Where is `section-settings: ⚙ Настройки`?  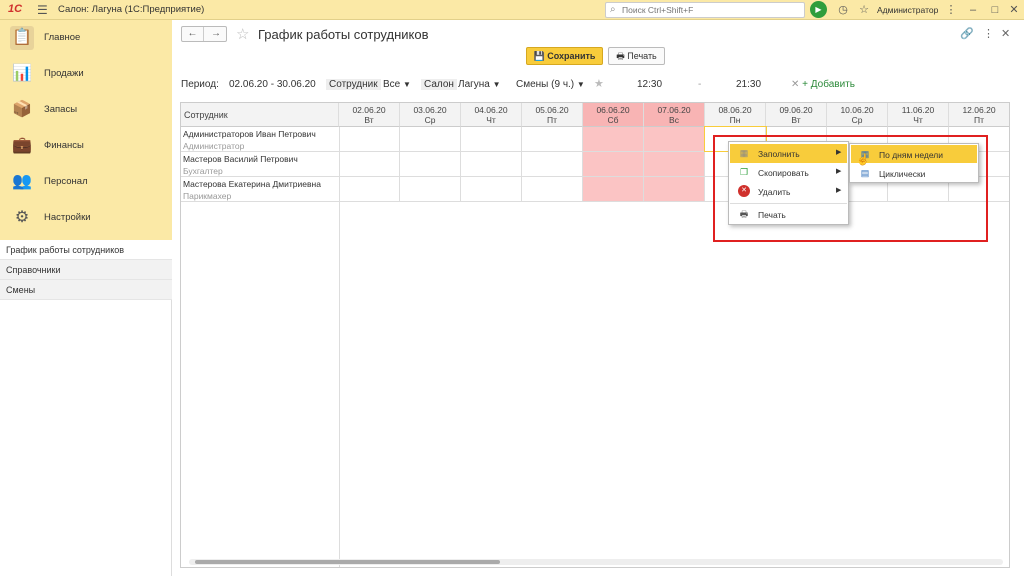
section-settings: ⚙ Настройки is located at coordinates (86, 218).